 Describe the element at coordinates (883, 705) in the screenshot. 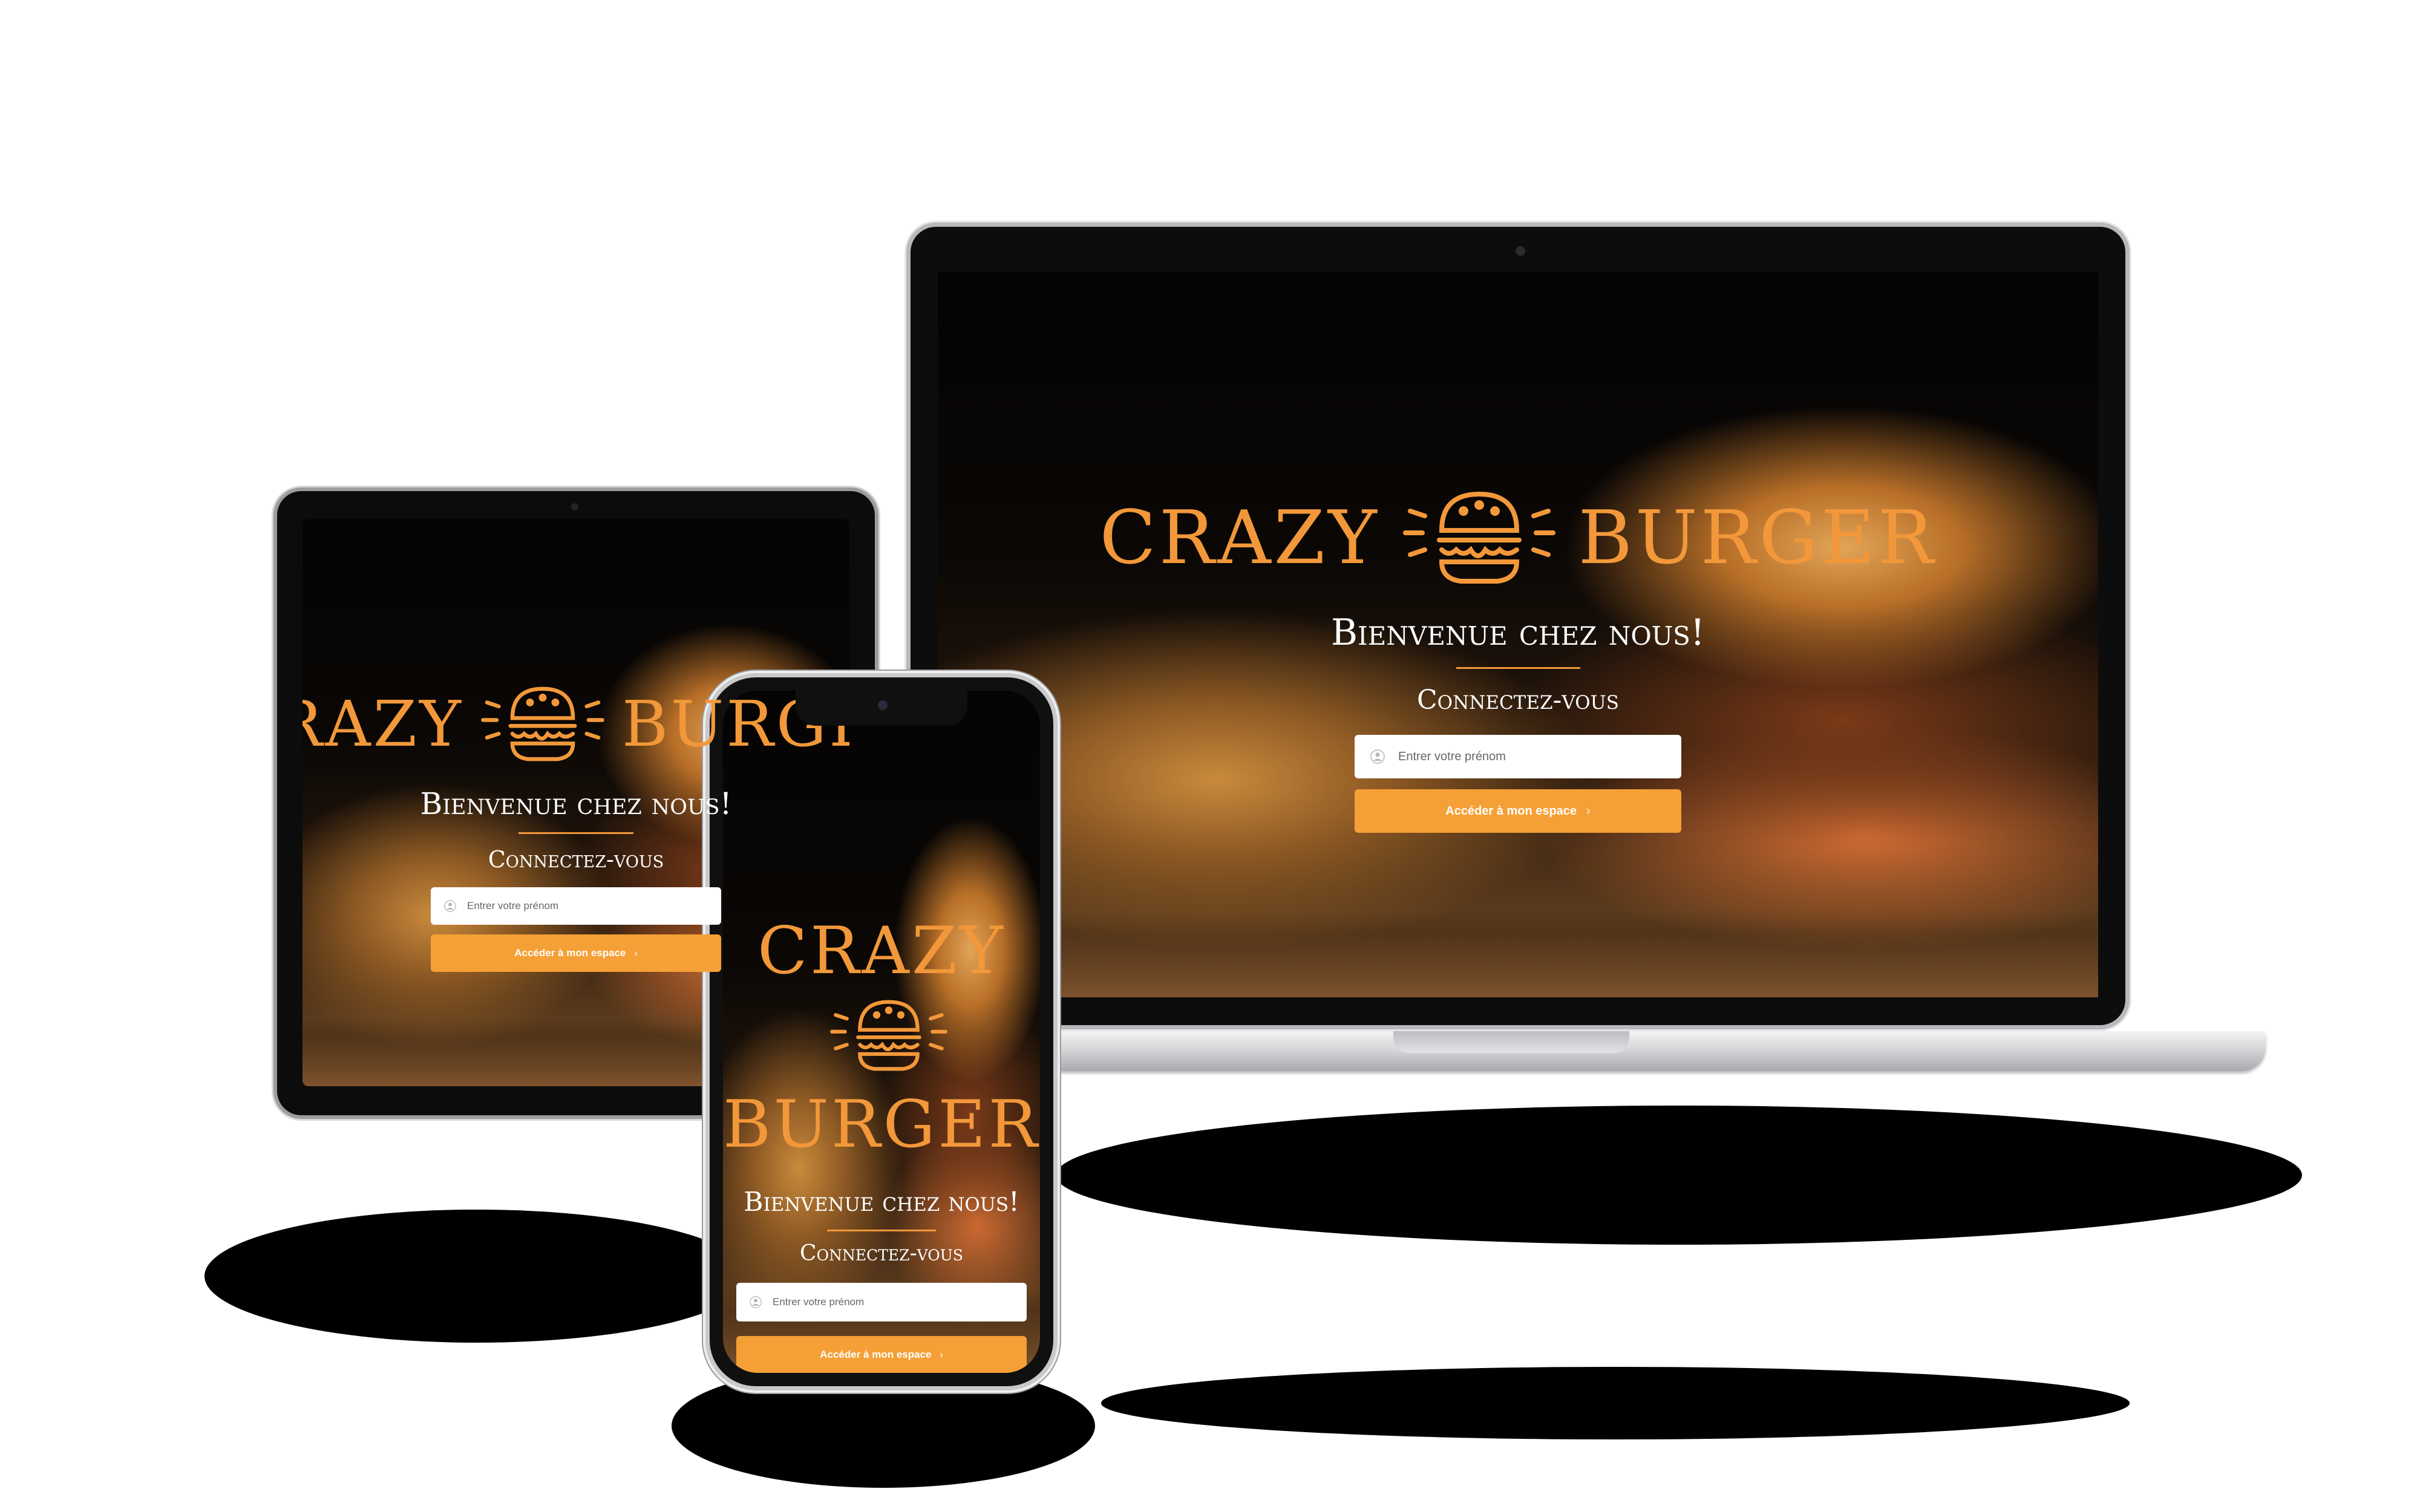

I see `phone-camera` at that location.